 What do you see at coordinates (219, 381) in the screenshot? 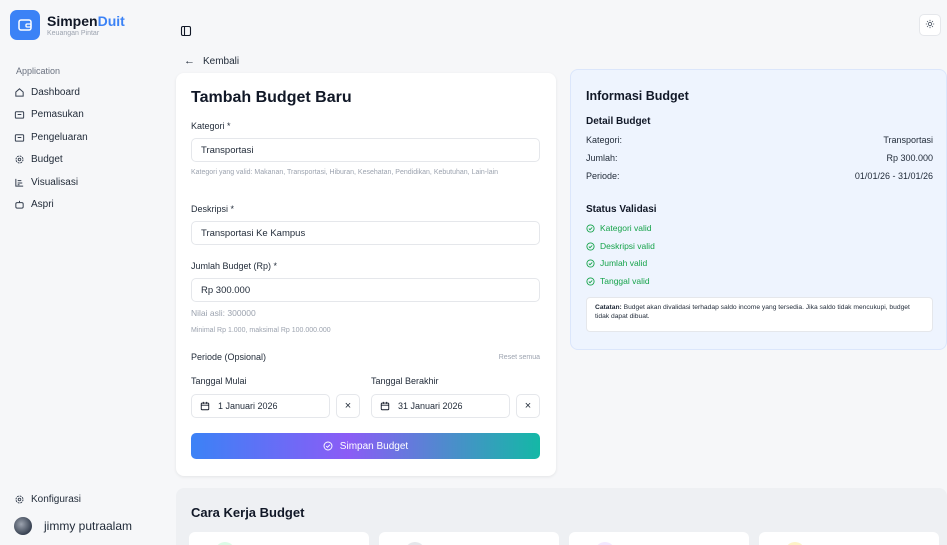
I see `start-date-label: Tanggal Mulai` at bounding box center [219, 381].